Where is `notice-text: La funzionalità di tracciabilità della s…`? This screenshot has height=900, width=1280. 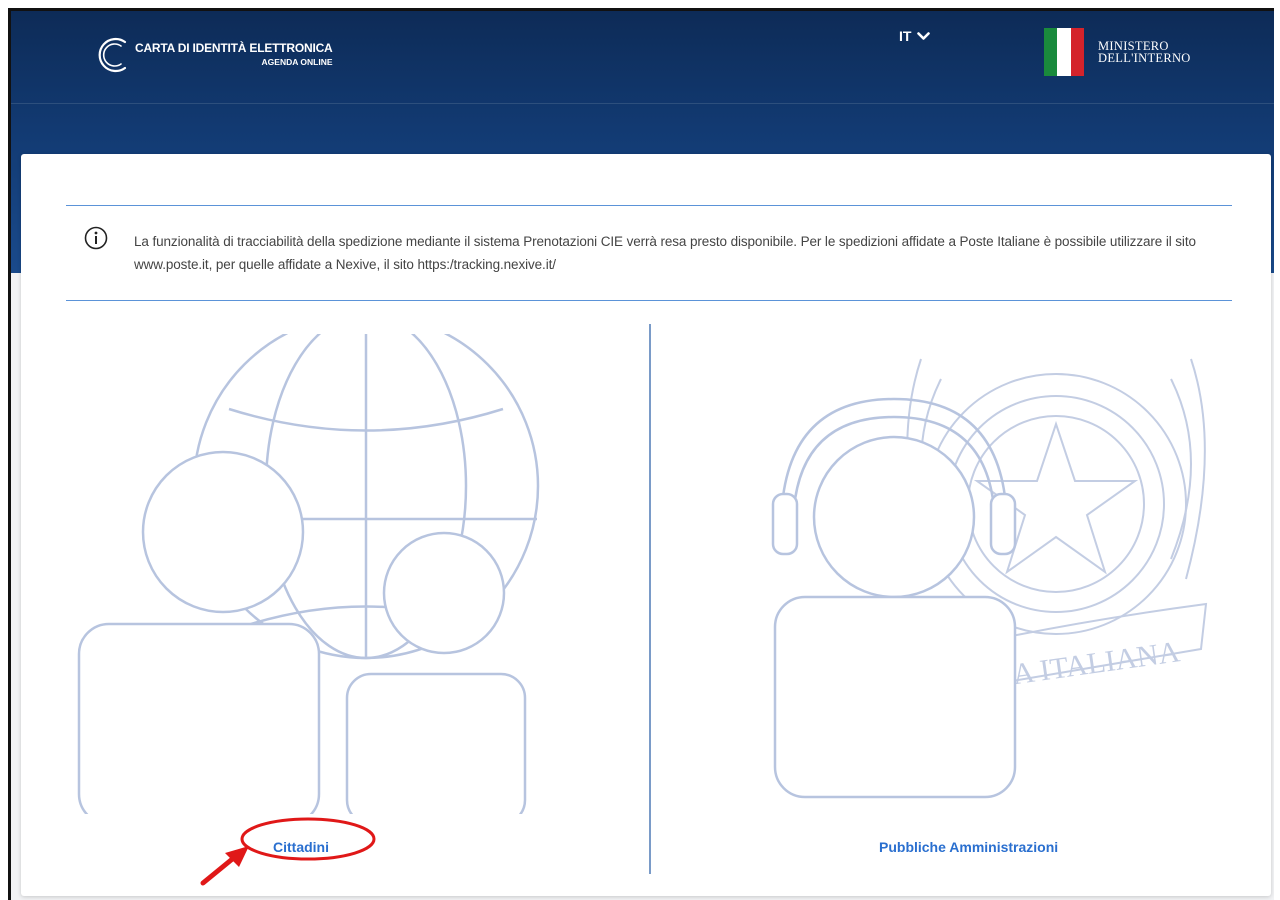 notice-text: La funzionalità di tracciabilità della s… is located at coordinates (665, 253).